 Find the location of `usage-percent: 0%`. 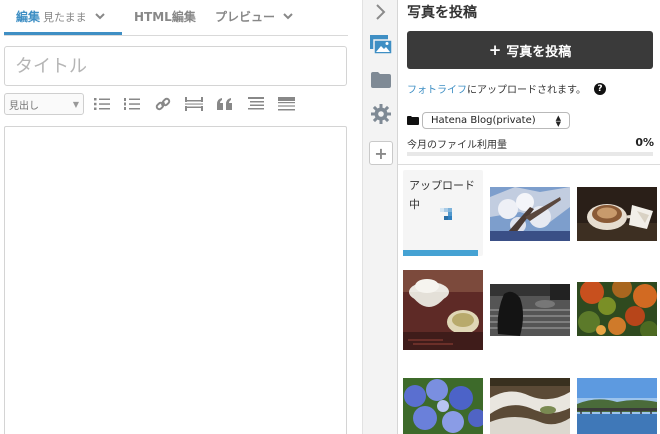

usage-percent: 0% is located at coordinates (644, 142).